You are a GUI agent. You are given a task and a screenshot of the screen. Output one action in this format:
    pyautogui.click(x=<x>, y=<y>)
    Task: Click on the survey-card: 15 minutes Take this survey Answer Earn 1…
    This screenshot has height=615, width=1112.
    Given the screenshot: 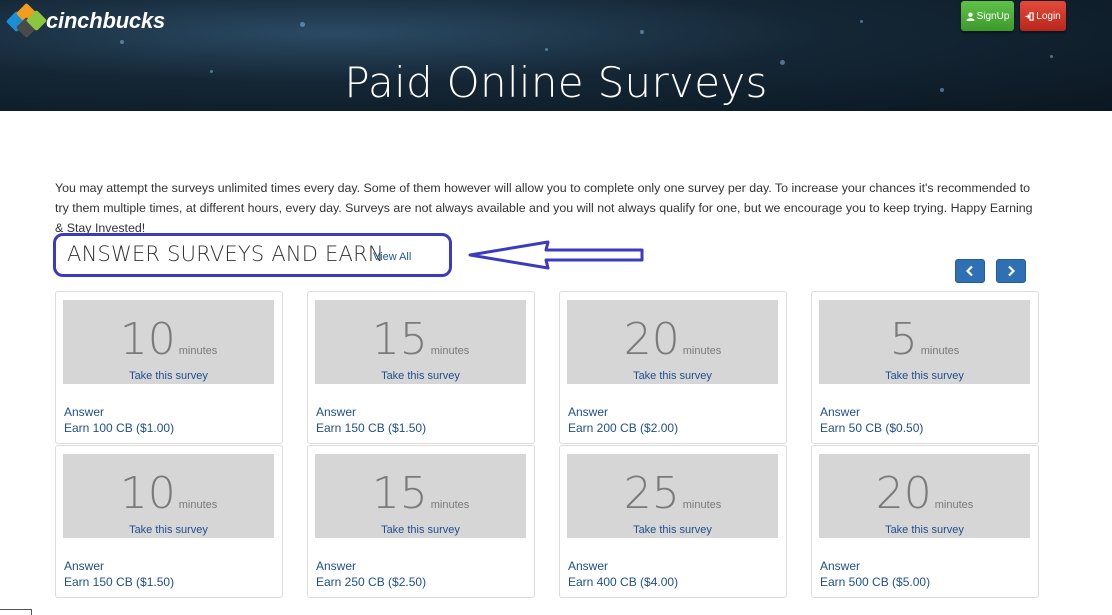 What is the action you would take?
    pyautogui.click(x=421, y=367)
    